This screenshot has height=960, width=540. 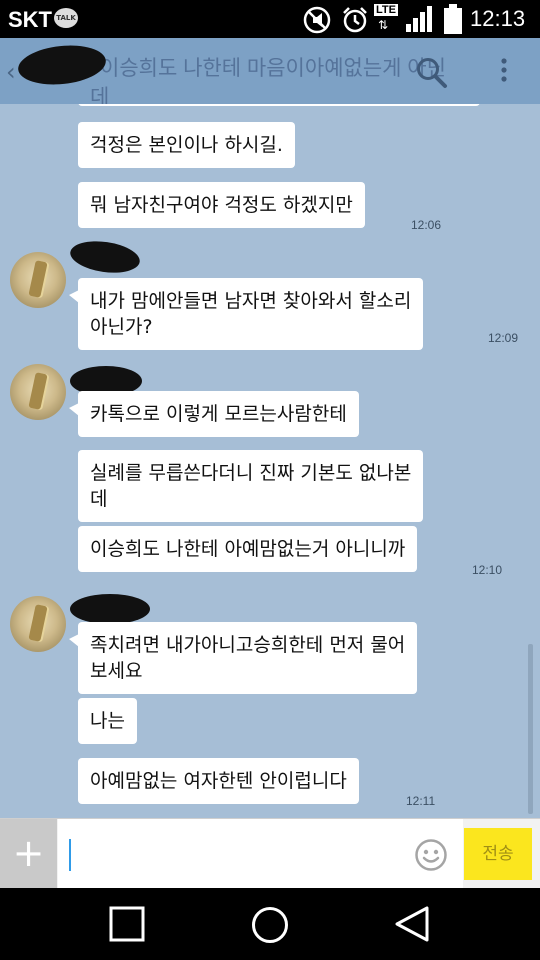 What do you see at coordinates (218, 414) in the screenshot?
I see `message-text: 카톡으로 이렇게 모르는사람한테` at bounding box center [218, 414].